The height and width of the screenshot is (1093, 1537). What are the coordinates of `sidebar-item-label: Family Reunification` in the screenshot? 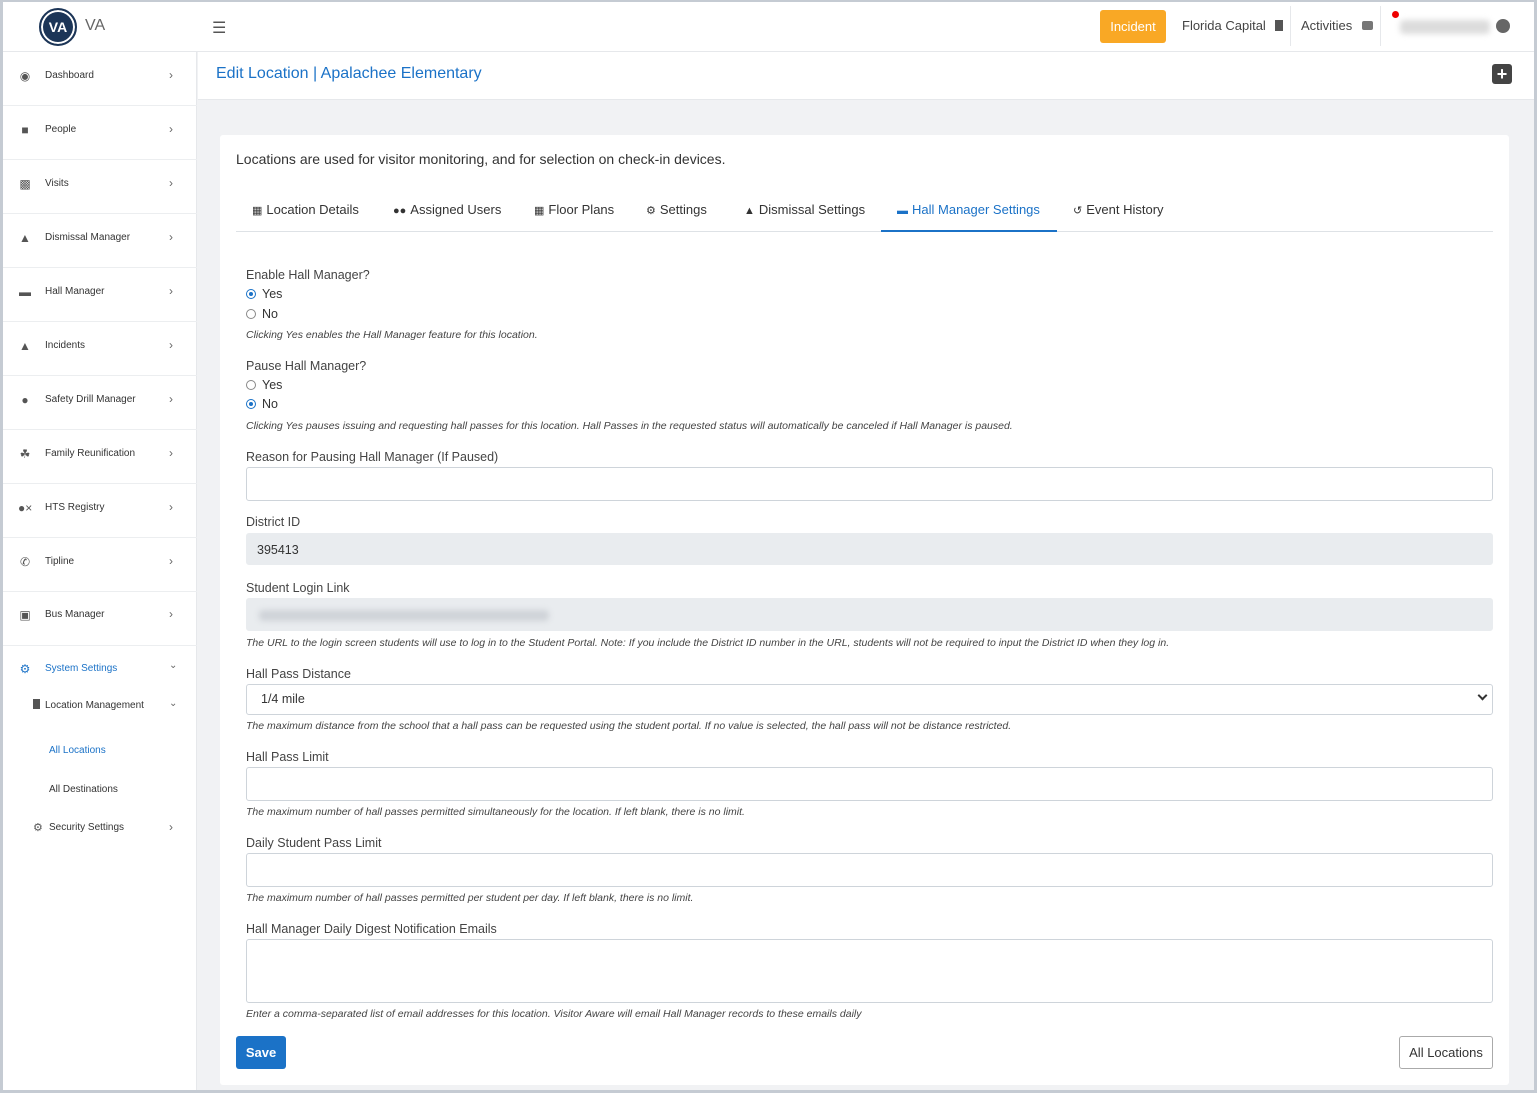 It's located at (90, 453).